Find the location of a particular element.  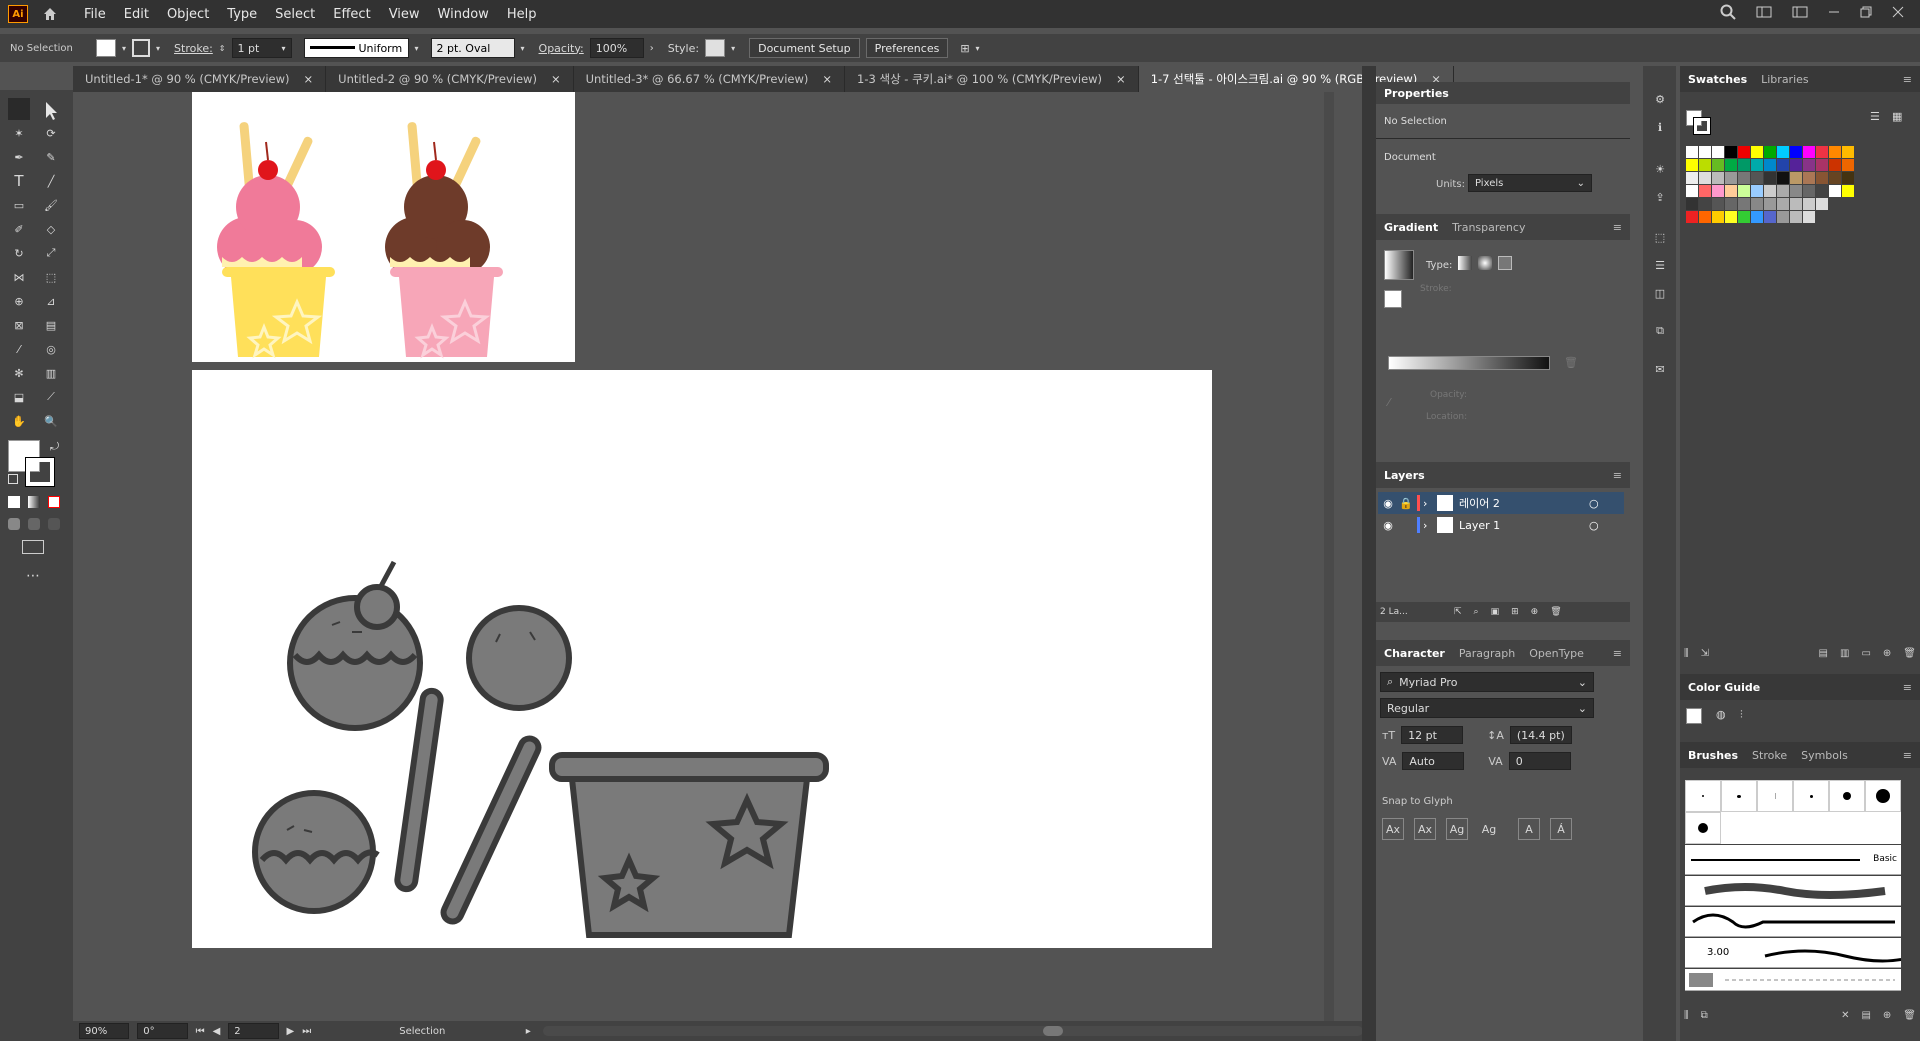

snap-angular-guides-icon: A is located at coordinates (1529, 829).